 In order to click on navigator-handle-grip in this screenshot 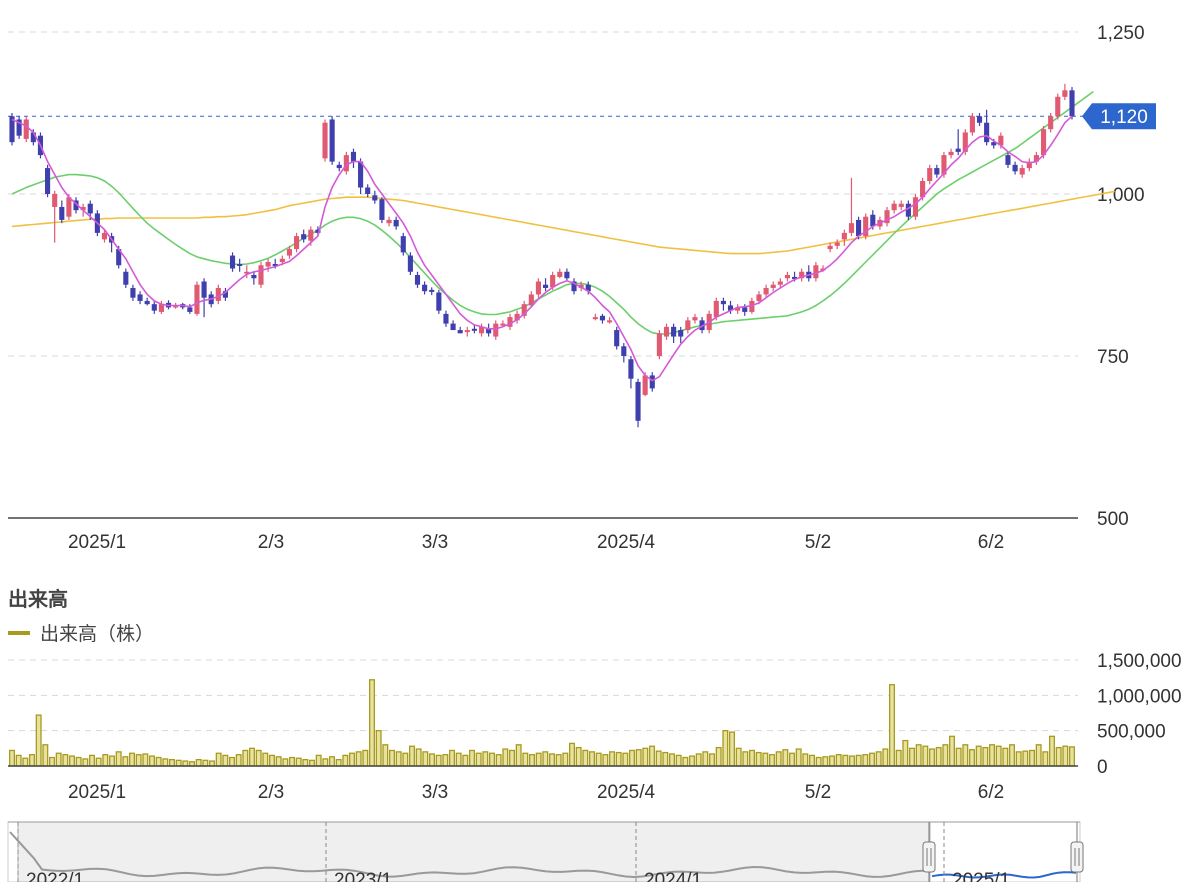, I will do `click(929, 857)`.